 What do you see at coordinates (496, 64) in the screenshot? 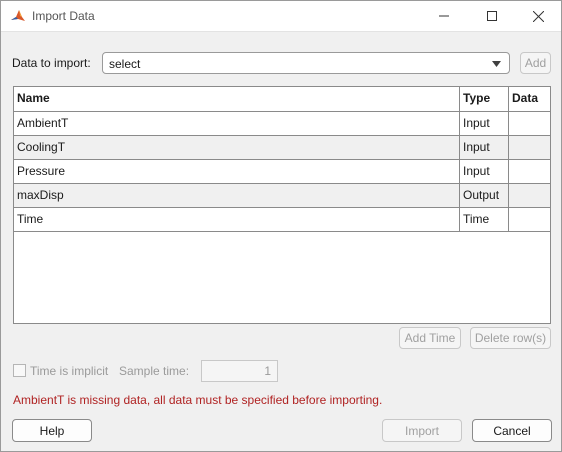
I see `chevron-down-icon` at bounding box center [496, 64].